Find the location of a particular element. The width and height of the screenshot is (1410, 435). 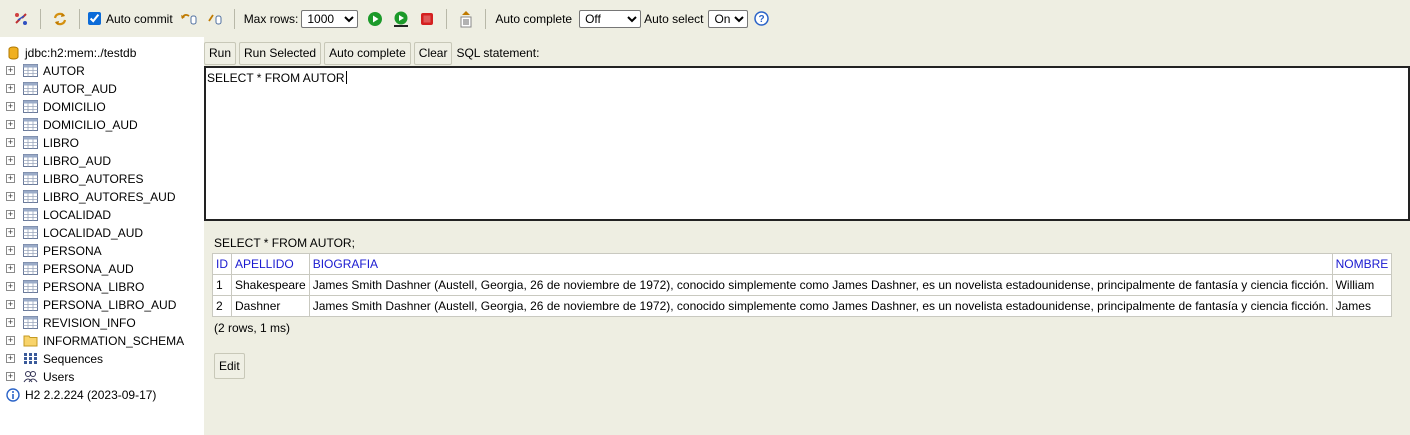

version-row: H2 2.2.224 (2023-09-17) is located at coordinates (102, 395).